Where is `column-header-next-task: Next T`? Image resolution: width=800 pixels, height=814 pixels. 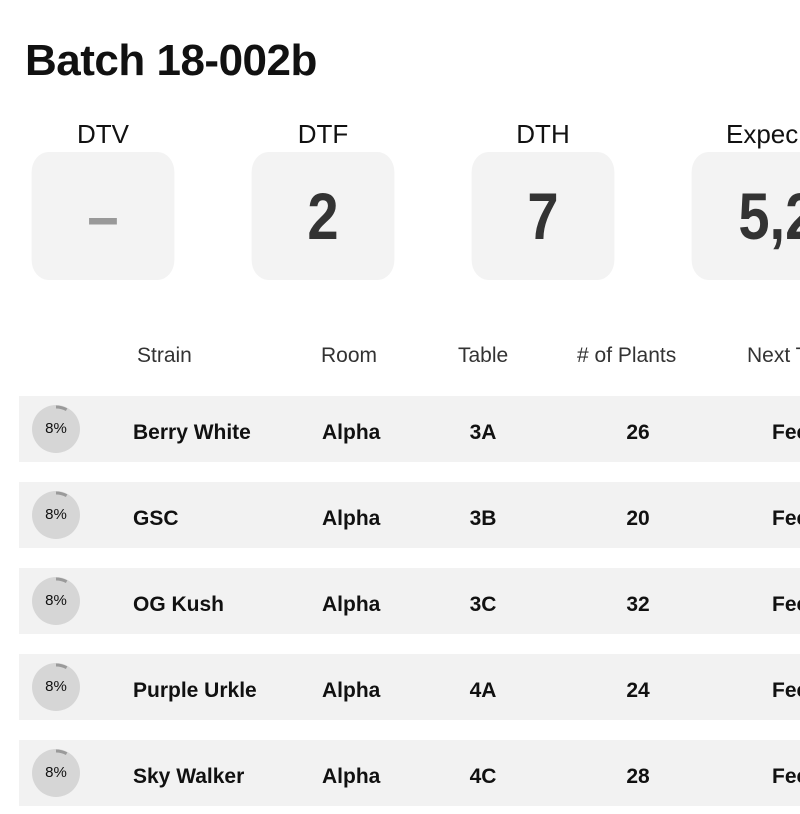 column-header-next-task: Next T is located at coordinates (773, 356).